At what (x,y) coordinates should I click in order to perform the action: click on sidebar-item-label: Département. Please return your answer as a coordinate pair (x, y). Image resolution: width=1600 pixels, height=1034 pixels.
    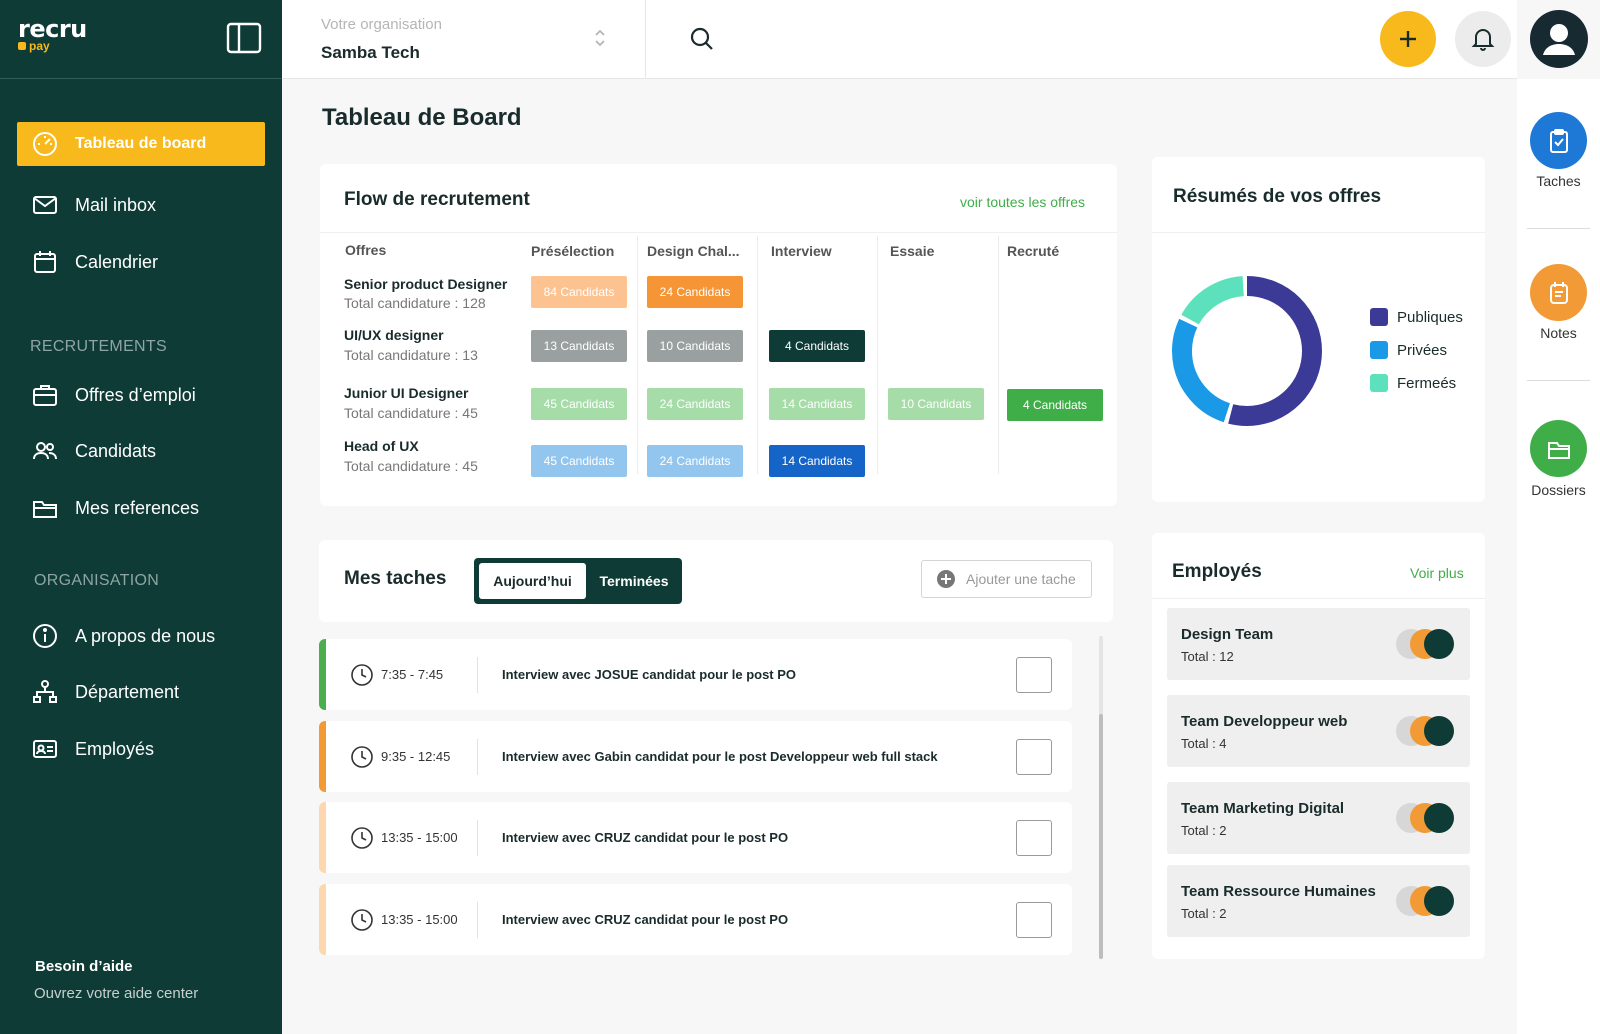
    Looking at the image, I should click on (127, 691).